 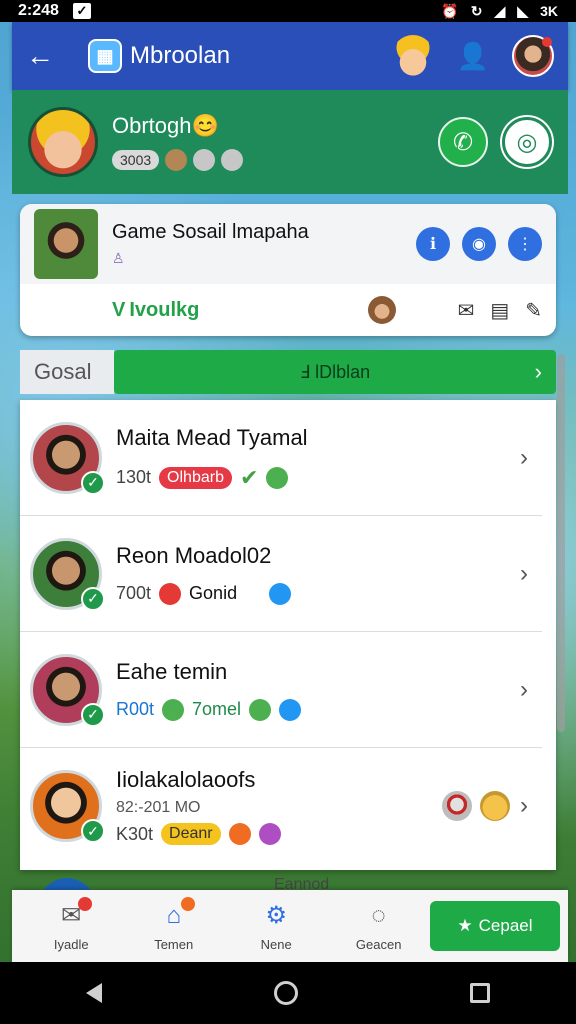 What do you see at coordinates (180, 55) in the screenshot?
I see `app-title: Mbroolan` at bounding box center [180, 55].